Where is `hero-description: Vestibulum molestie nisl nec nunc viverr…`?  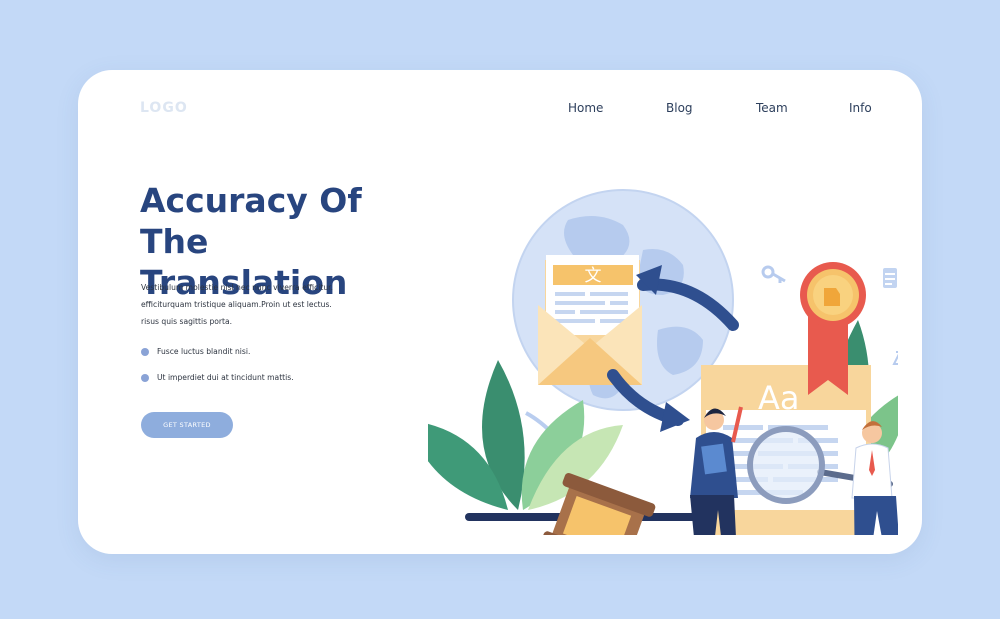 hero-description: Vestibulum molestie nisl nec nunc viverr… is located at coordinates (241, 304).